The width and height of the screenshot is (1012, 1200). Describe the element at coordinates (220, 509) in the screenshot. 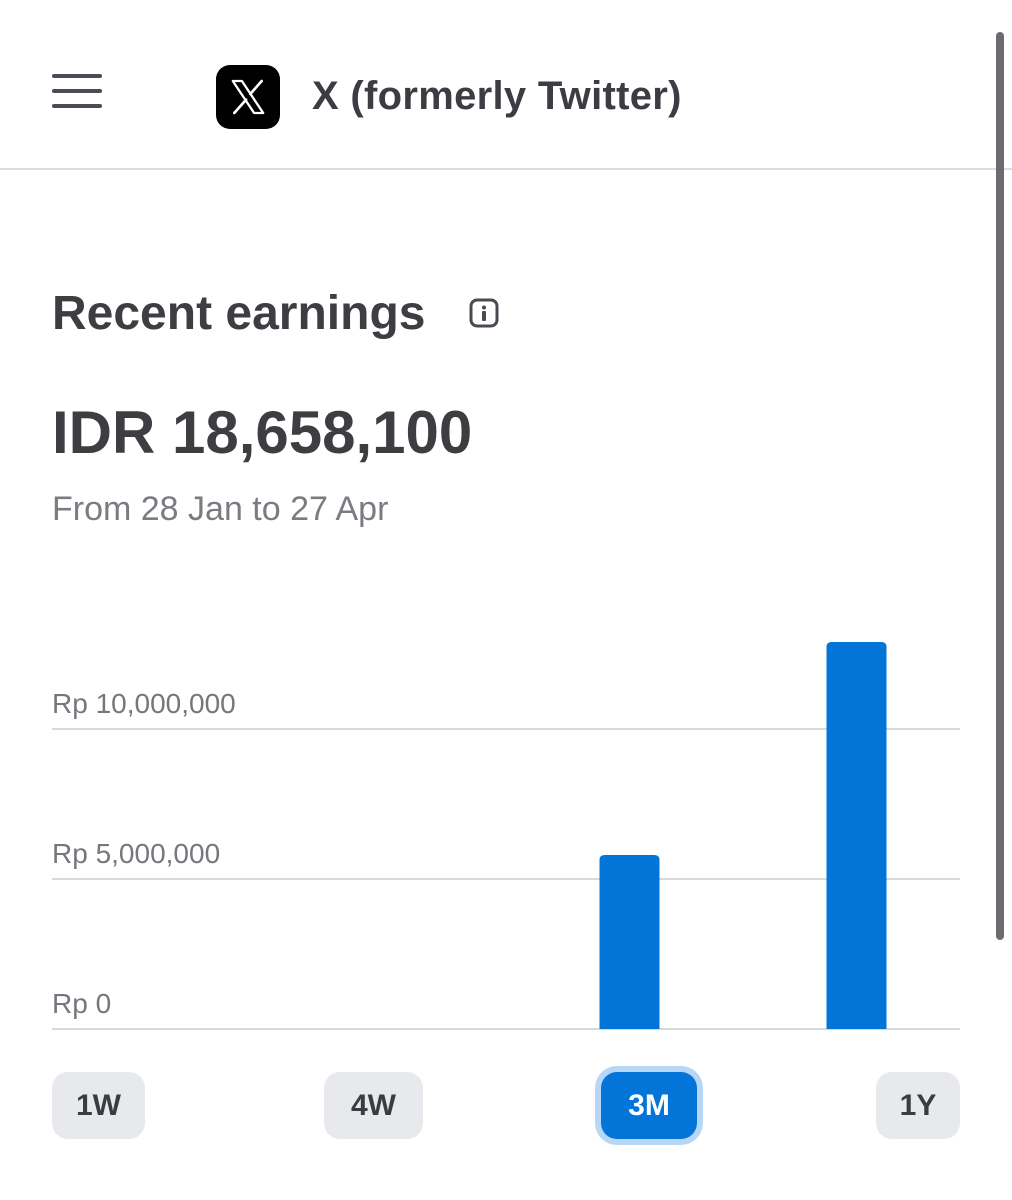

I see `date-range: From 28 Jan to 27 Apr` at that location.